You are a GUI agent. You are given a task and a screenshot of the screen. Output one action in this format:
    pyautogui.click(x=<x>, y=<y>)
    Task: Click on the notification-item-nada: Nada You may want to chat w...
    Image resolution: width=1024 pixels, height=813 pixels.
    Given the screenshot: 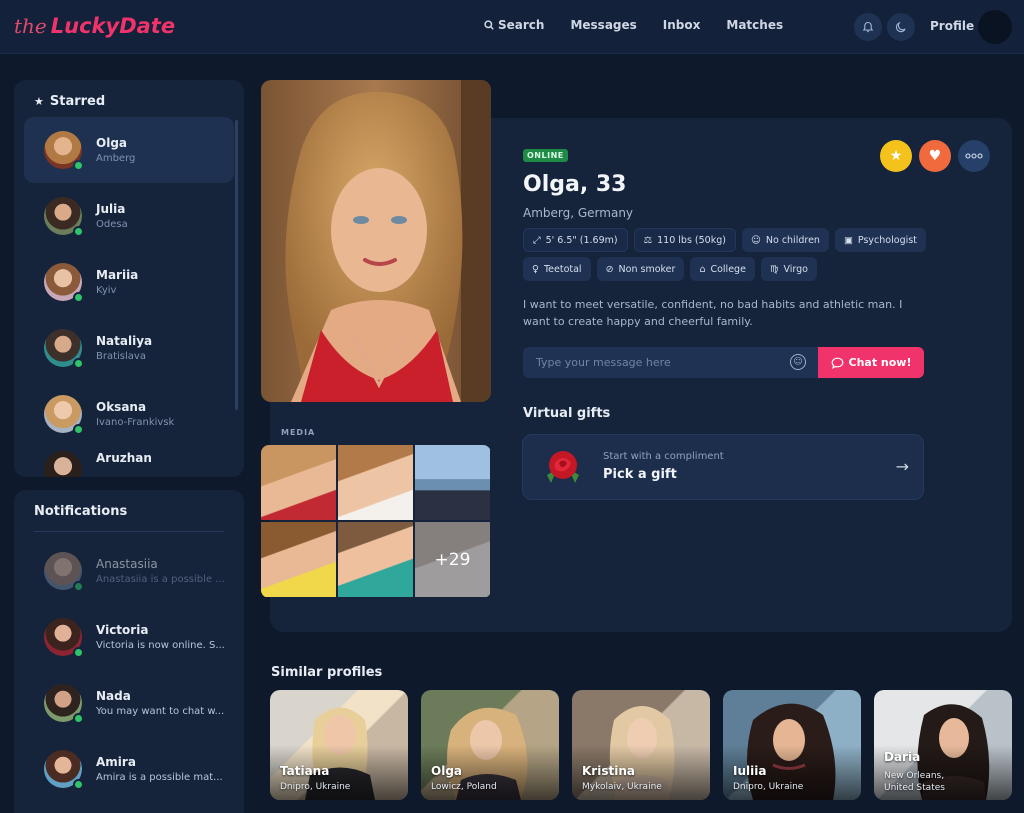 What is the action you would take?
    pyautogui.click(x=129, y=703)
    